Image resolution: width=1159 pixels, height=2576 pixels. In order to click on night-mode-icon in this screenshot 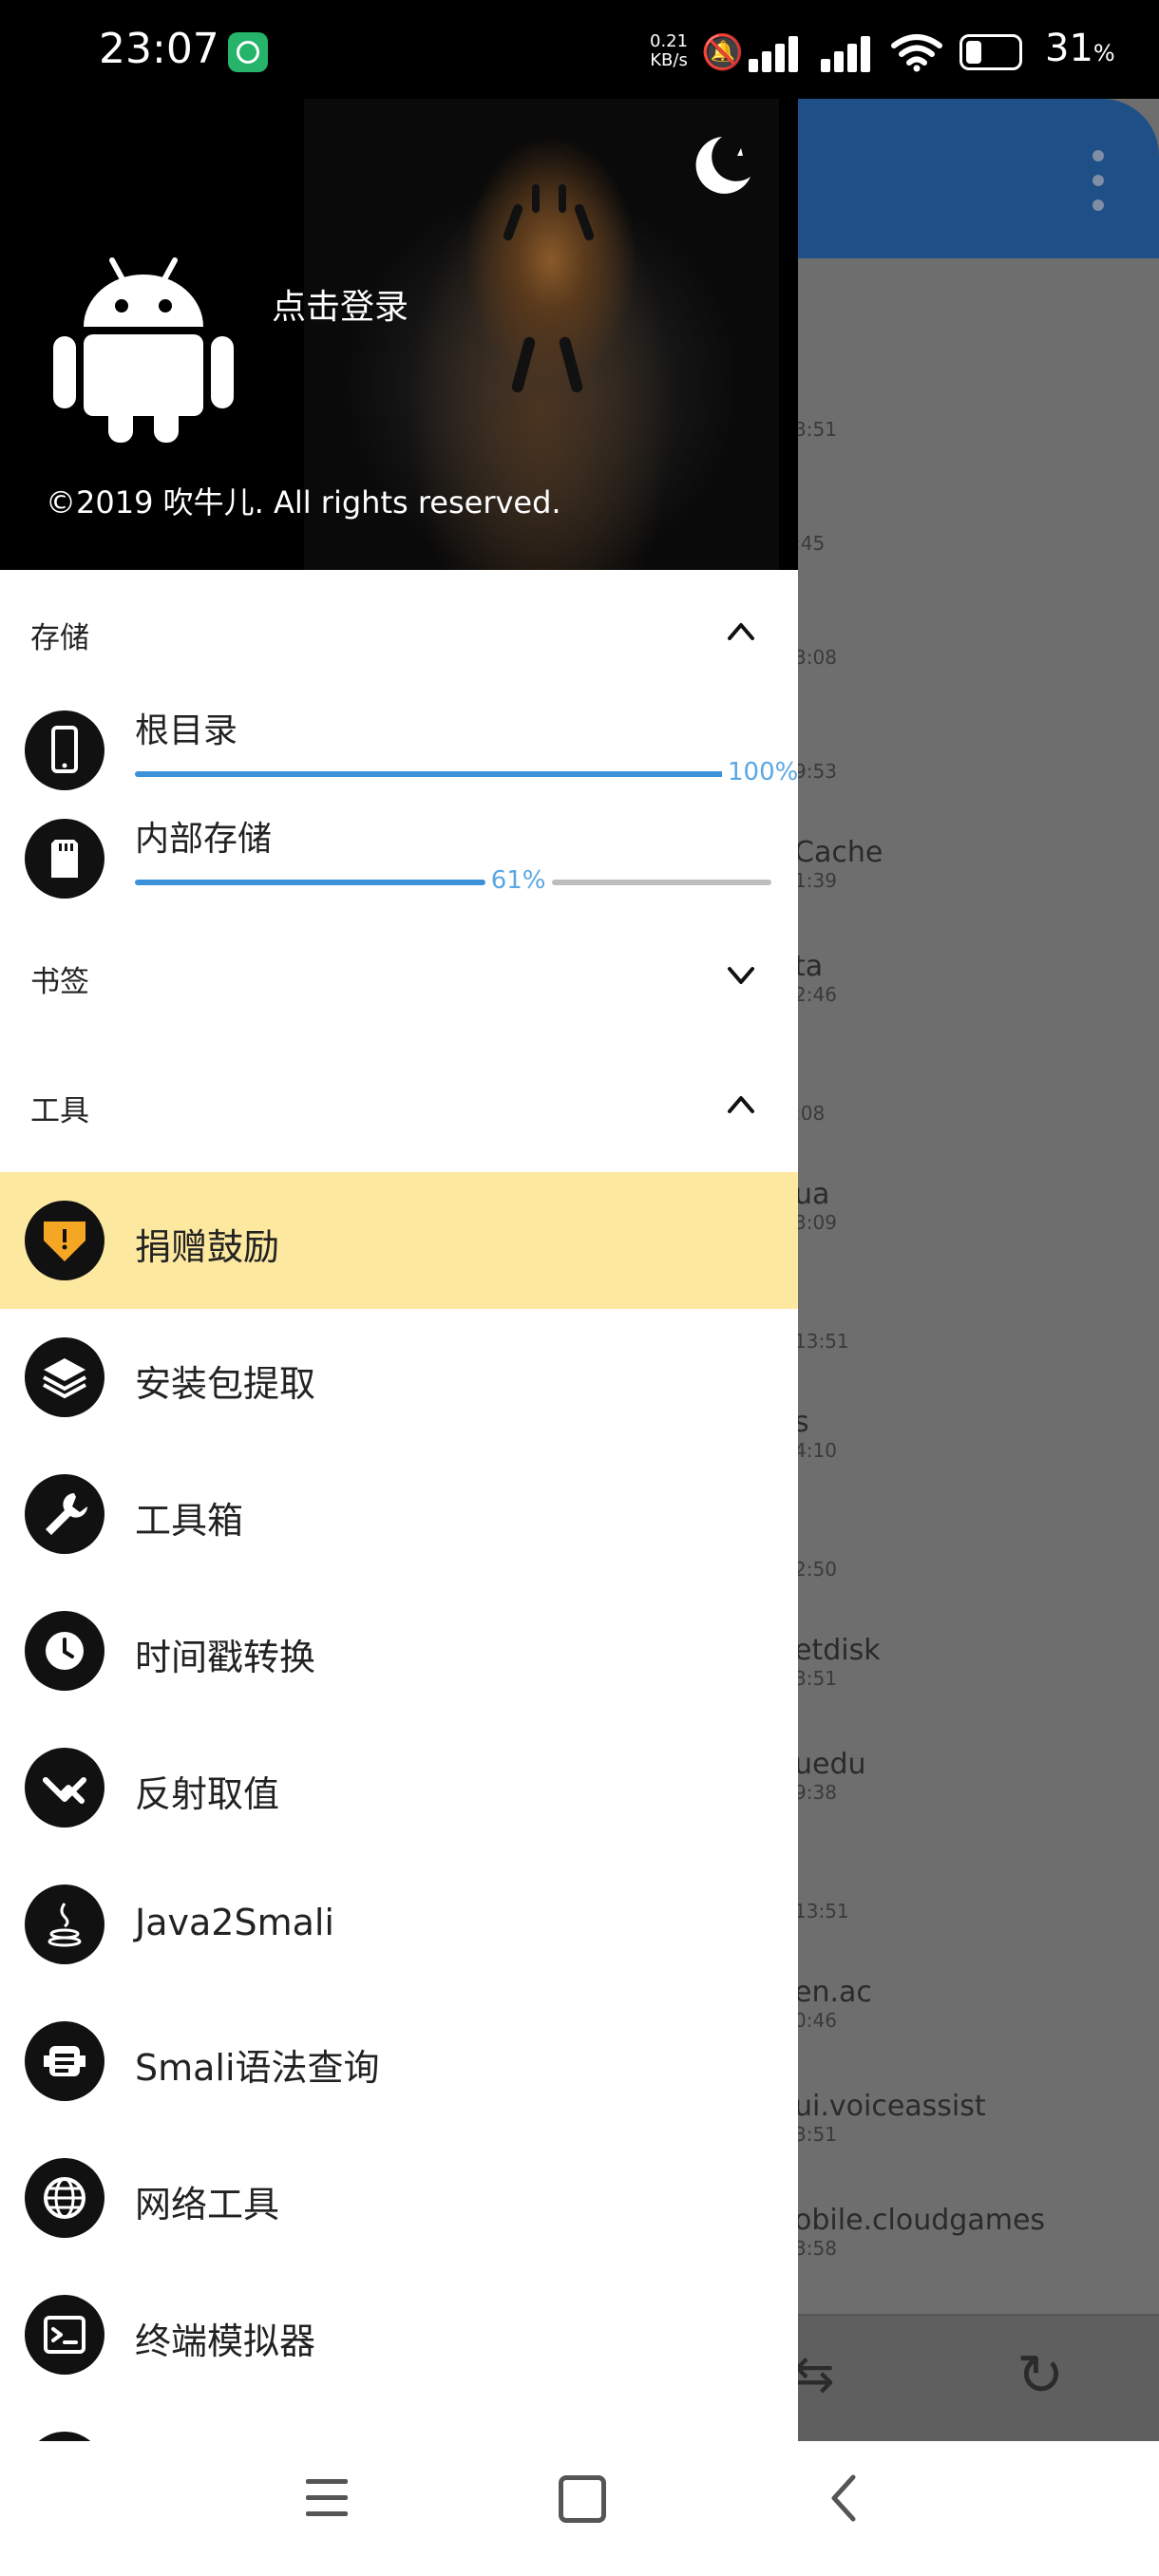, I will do `click(722, 167)`.